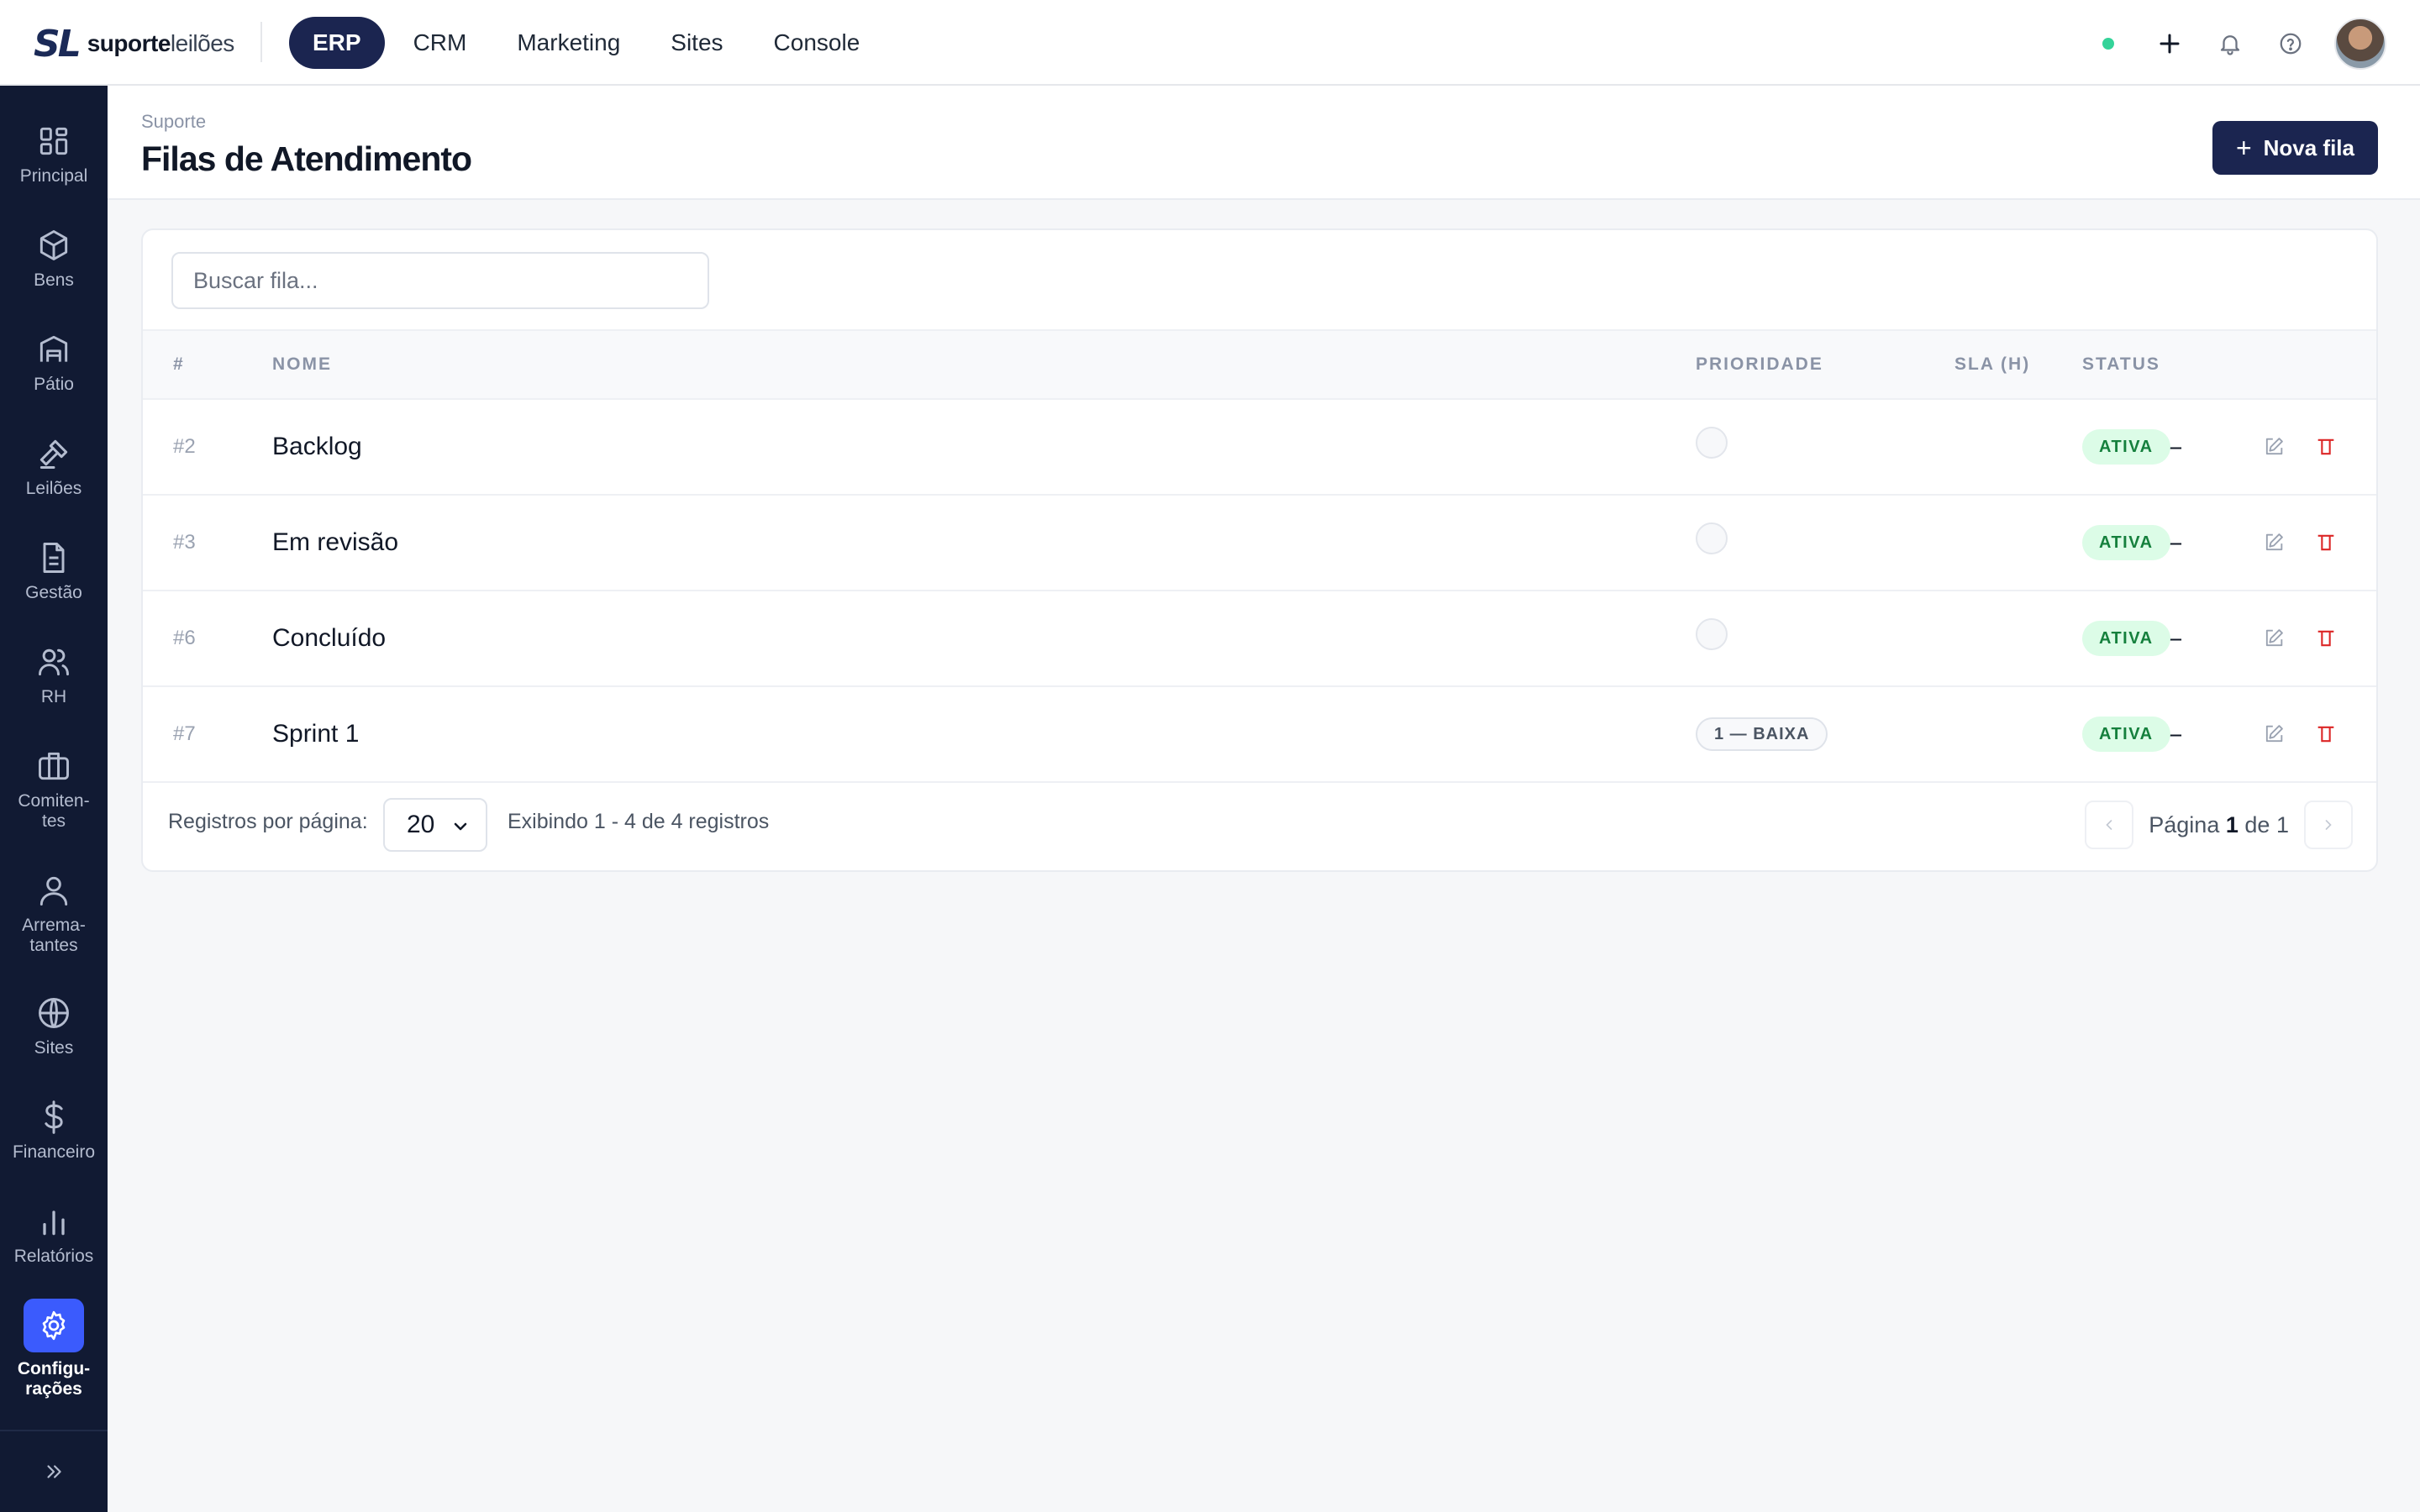  Describe the element at coordinates (2230, 43) in the screenshot. I see `bell-icon` at that location.